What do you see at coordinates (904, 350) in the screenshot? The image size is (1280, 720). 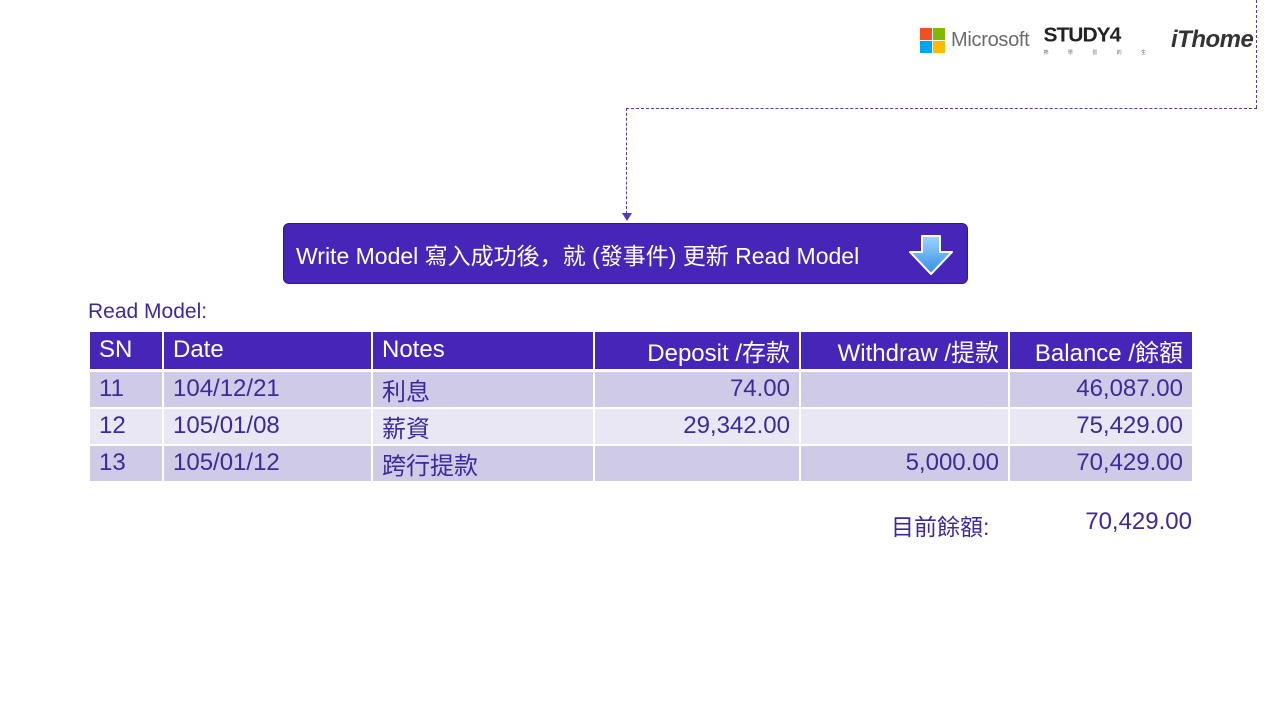 I see `column-header-withdraw: Withdraw /提款` at bounding box center [904, 350].